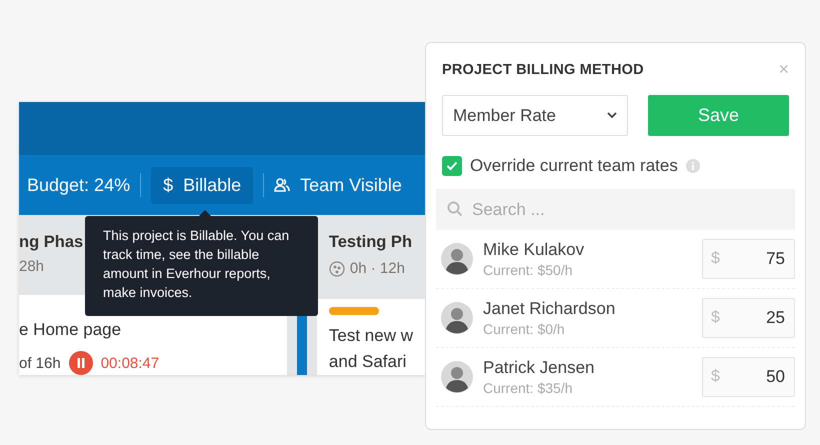 Image resolution: width=820 pixels, height=445 pixels. I want to click on member-name: Patrick Jensen, so click(539, 368).